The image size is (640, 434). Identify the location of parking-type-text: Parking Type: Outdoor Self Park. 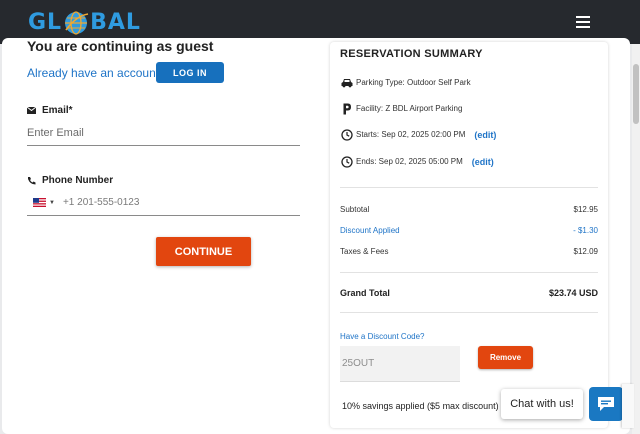
(413, 82).